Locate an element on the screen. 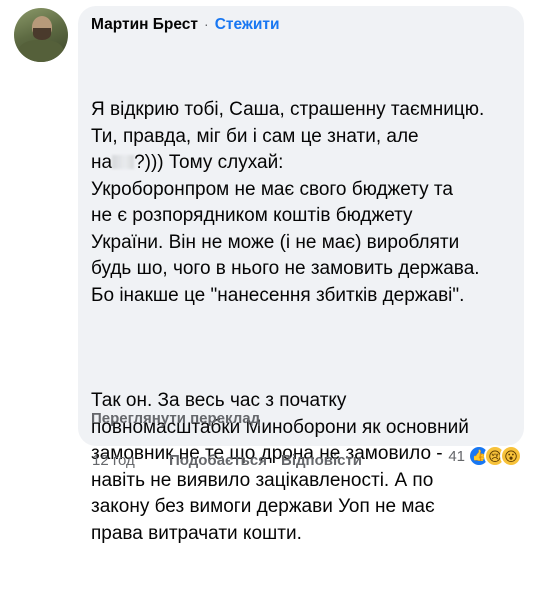  avatar is located at coordinates (41, 35).